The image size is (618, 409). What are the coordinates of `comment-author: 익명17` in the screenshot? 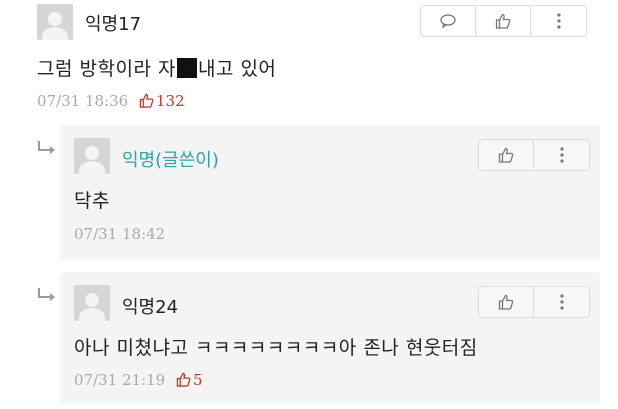 It's located at (113, 24).